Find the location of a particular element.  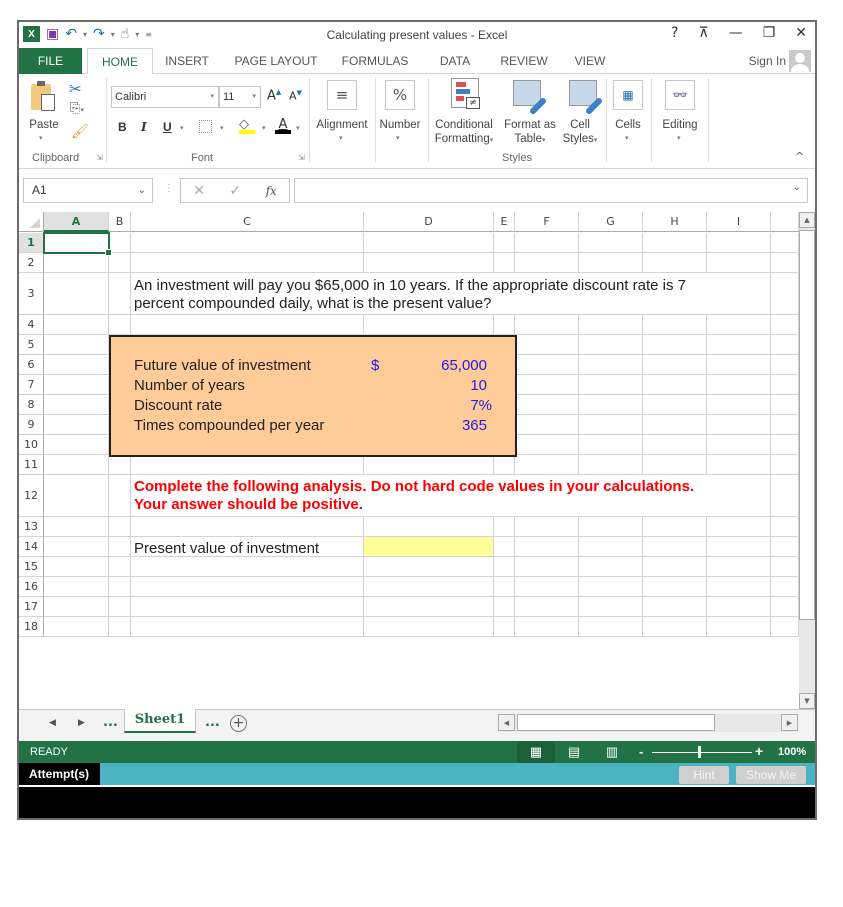

shrink-font-icon: A▼ is located at coordinates (295, 96).